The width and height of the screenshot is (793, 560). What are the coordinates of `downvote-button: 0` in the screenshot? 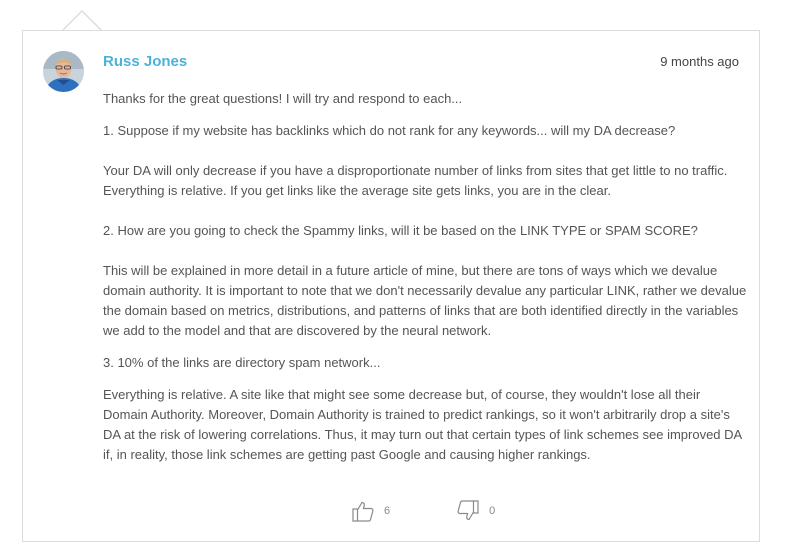 It's located at (475, 511).